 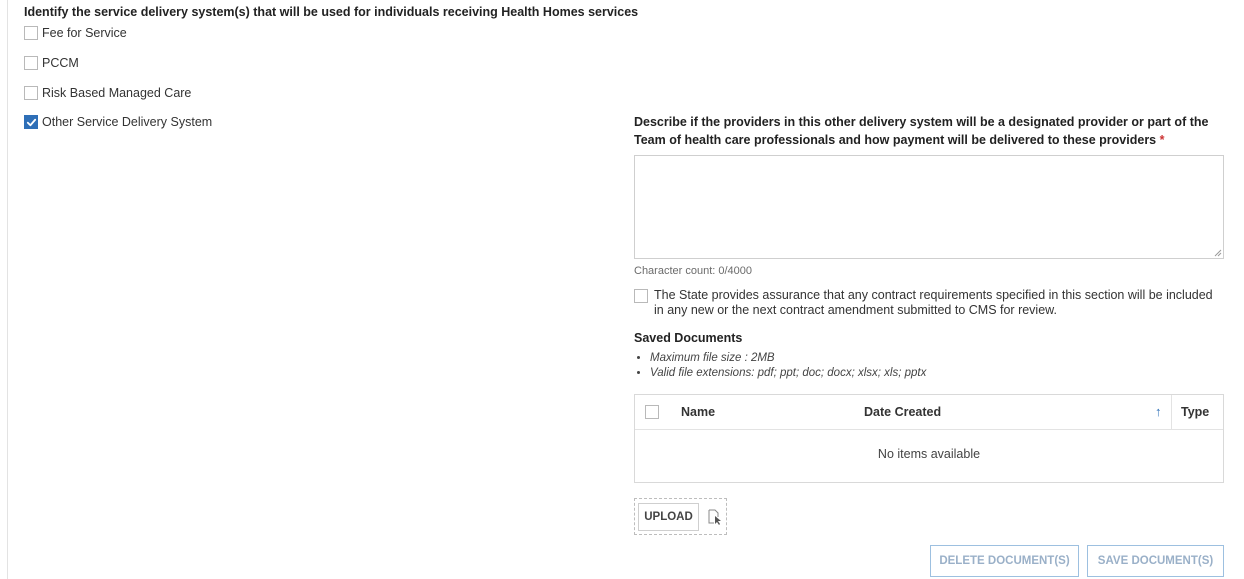 I want to click on column-header-date-created: Date Created, so click(x=902, y=412).